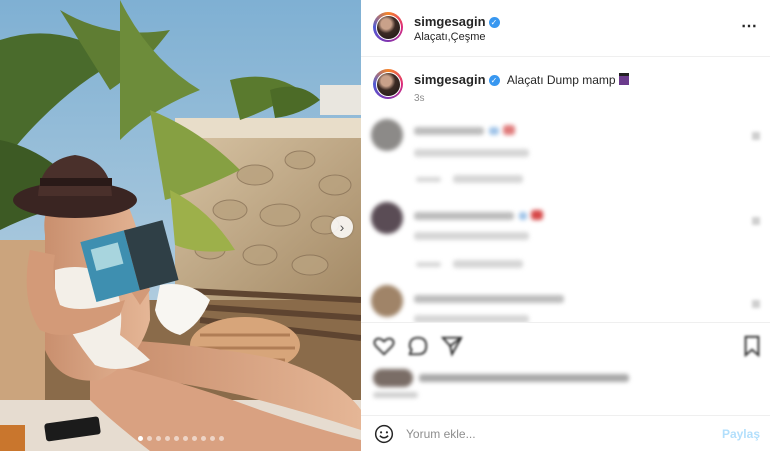 The height and width of the screenshot is (452, 770). What do you see at coordinates (565, 28) in the screenshot?
I see `post-header: simgesagin ✓ Alaçatı,Çeşme ⋯` at bounding box center [565, 28].